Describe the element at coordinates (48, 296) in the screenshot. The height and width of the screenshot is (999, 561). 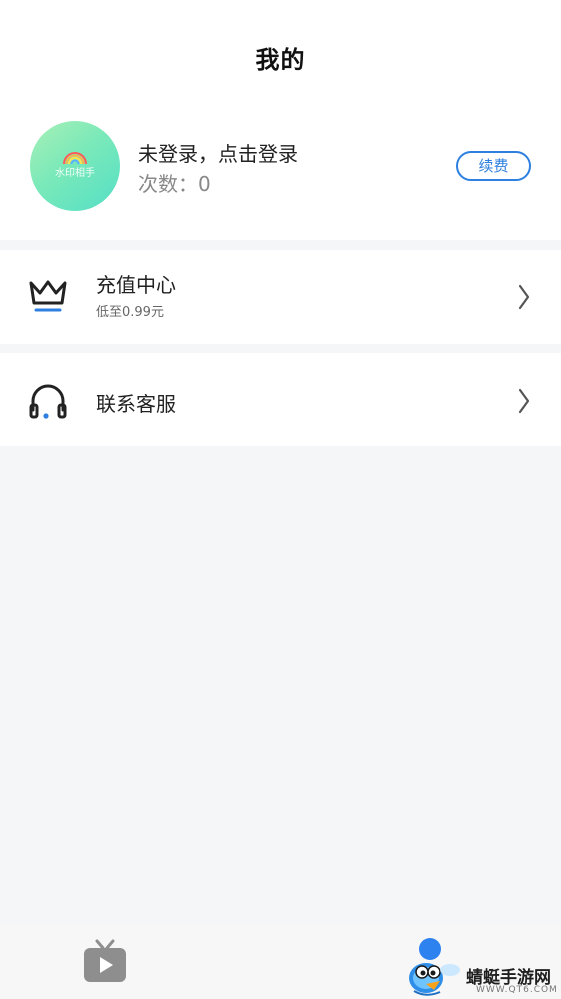
I see `crown-icon` at that location.